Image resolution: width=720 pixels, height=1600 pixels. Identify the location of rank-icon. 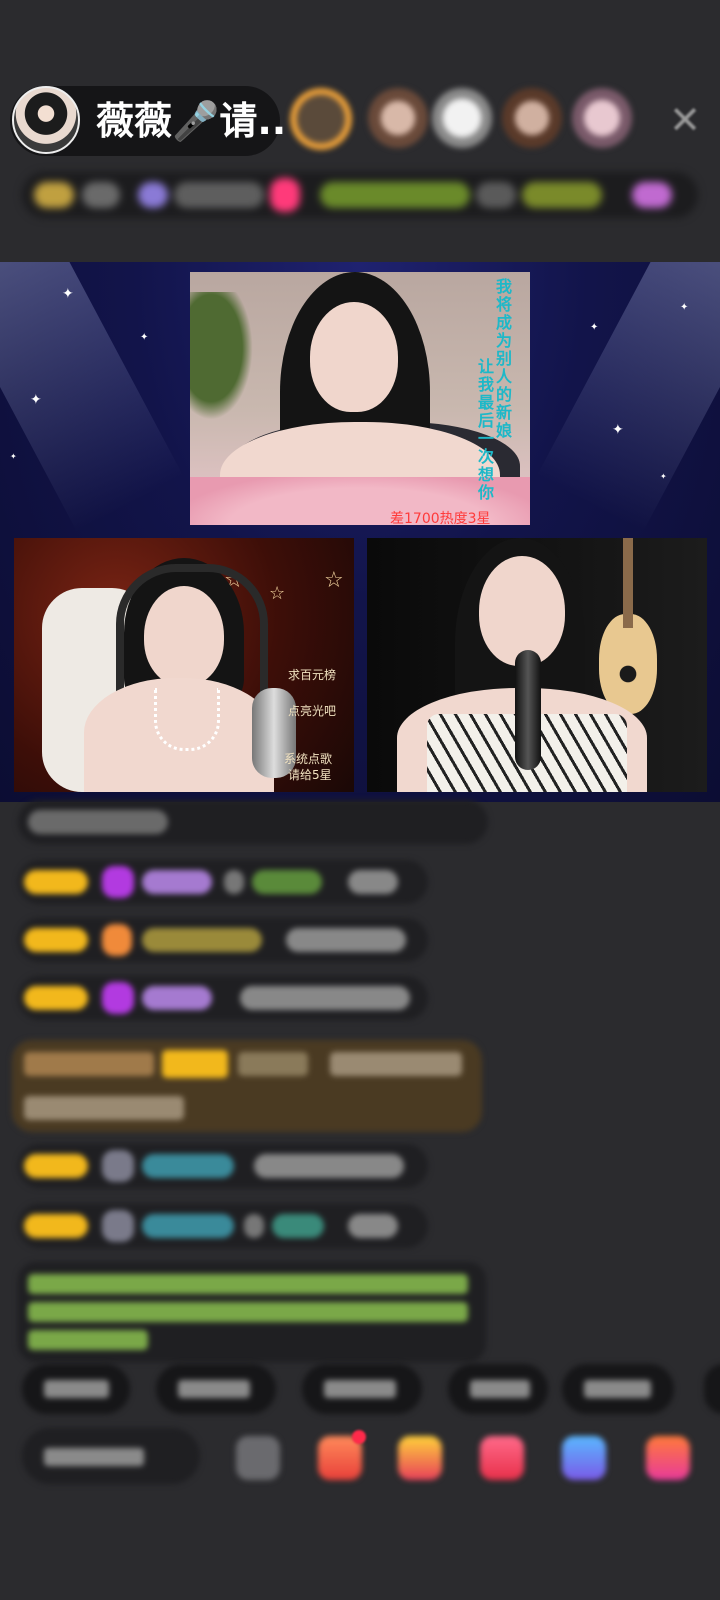
(153, 195).